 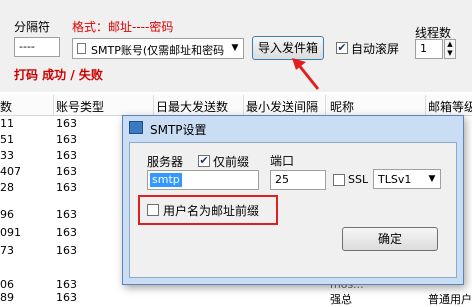 I want to click on port-label: 端口, so click(x=282, y=161).